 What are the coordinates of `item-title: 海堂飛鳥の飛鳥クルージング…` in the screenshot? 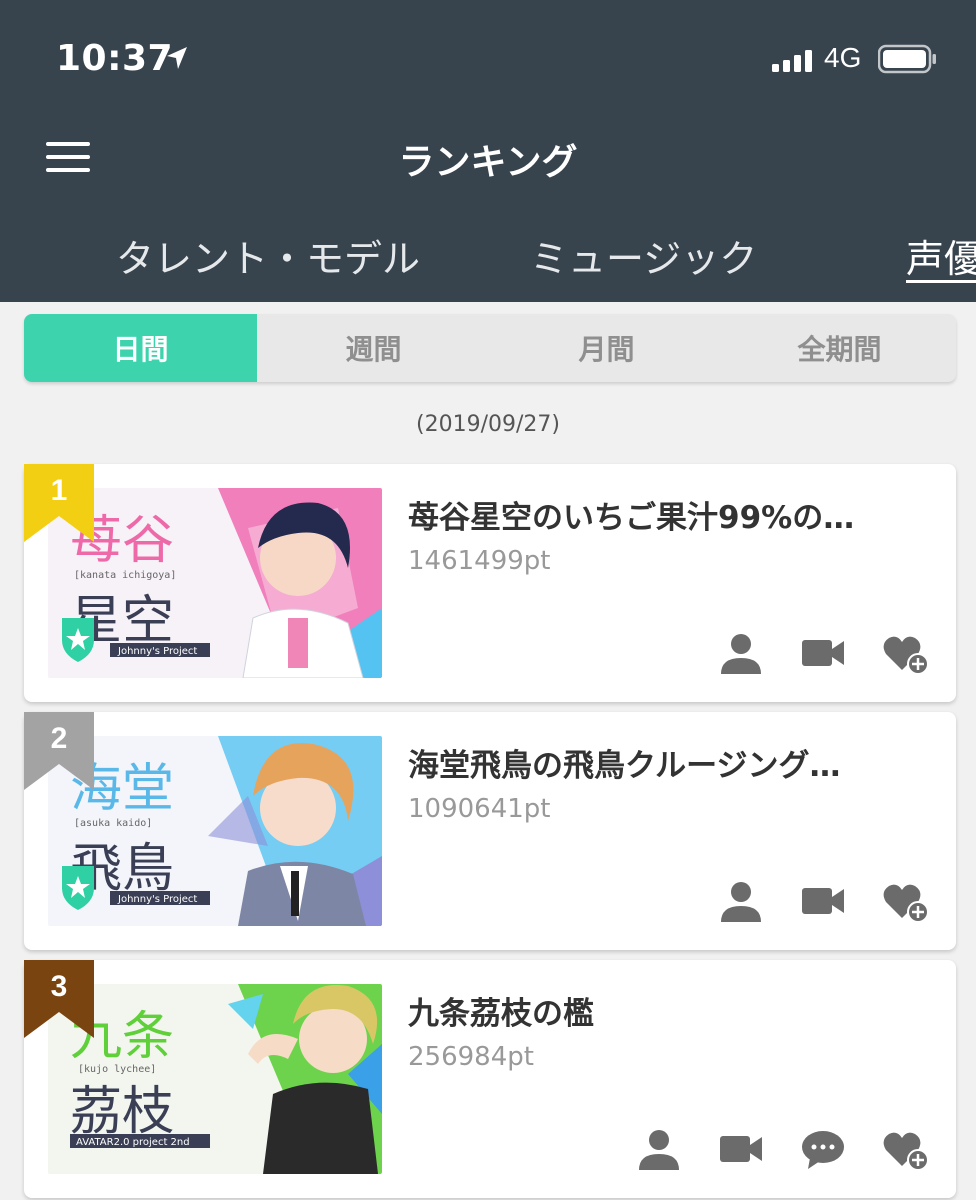 It's located at (624, 766).